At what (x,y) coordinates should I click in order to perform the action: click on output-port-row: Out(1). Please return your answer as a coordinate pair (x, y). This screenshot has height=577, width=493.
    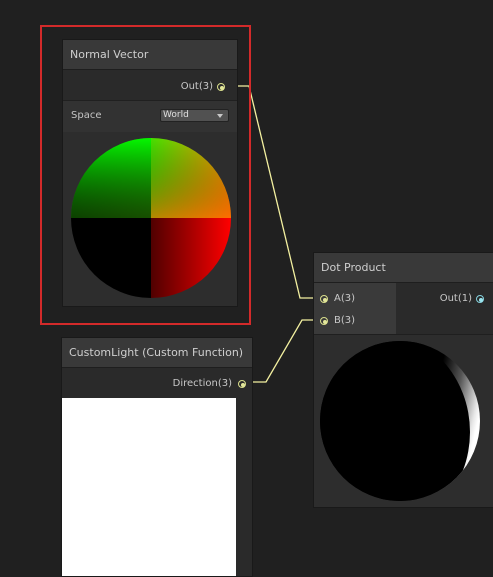
    Looking at the image, I should click on (445, 299).